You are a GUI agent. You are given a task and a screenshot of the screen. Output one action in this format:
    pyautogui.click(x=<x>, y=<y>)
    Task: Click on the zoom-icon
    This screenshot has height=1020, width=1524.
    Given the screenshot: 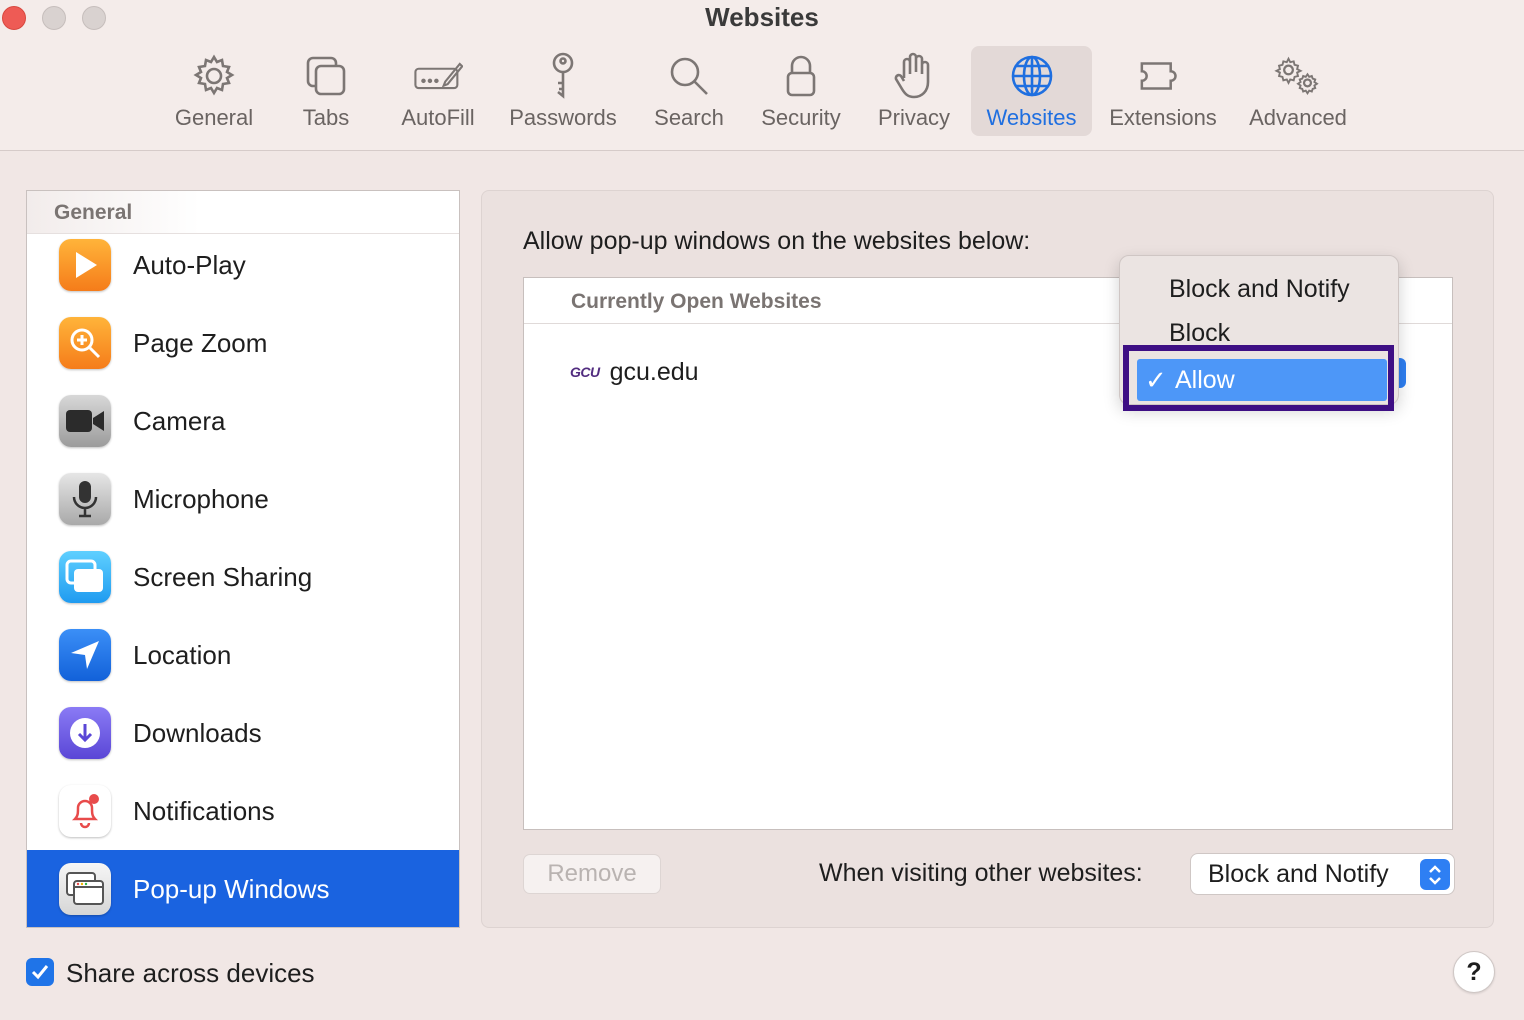 What is the action you would take?
    pyautogui.click(x=85, y=343)
    